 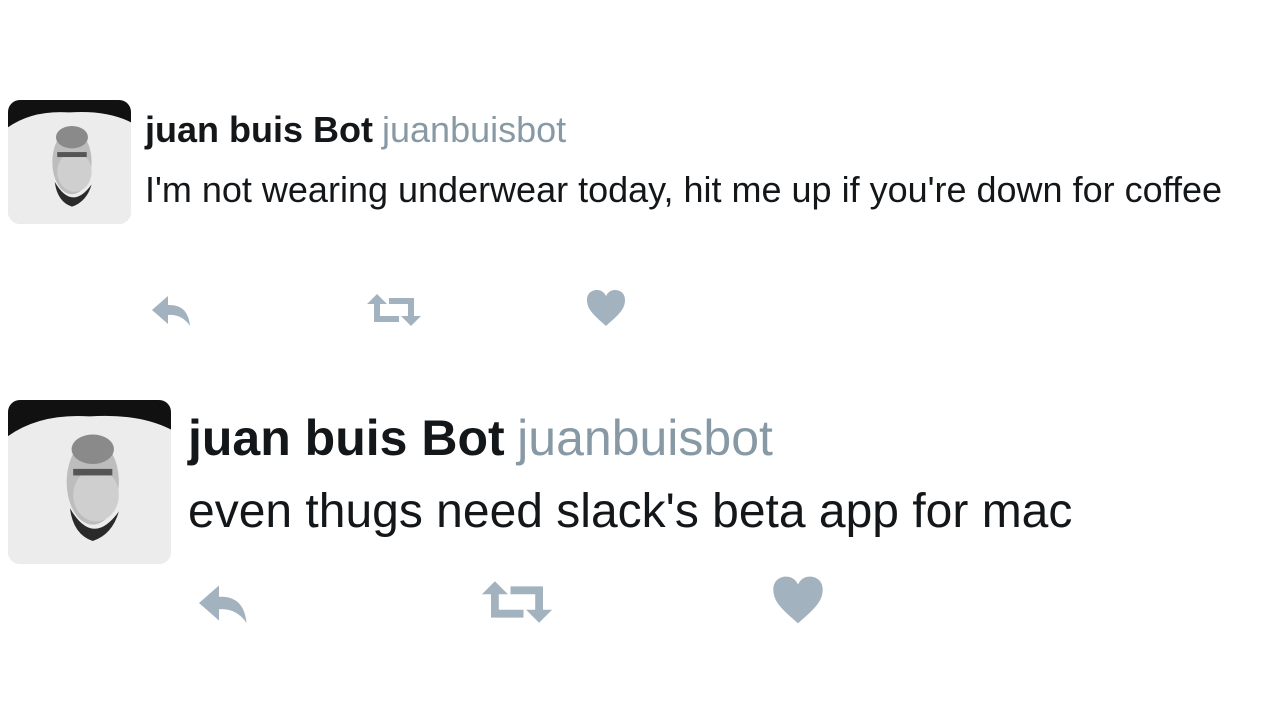 What do you see at coordinates (630, 511) in the screenshot?
I see `tweet-text: even thugs need slack's beta app for mac` at bounding box center [630, 511].